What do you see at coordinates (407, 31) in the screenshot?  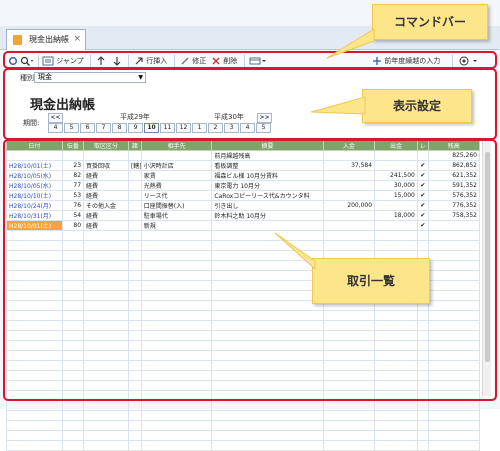 I see `callout-command-bar: コマンドバー` at bounding box center [407, 31].